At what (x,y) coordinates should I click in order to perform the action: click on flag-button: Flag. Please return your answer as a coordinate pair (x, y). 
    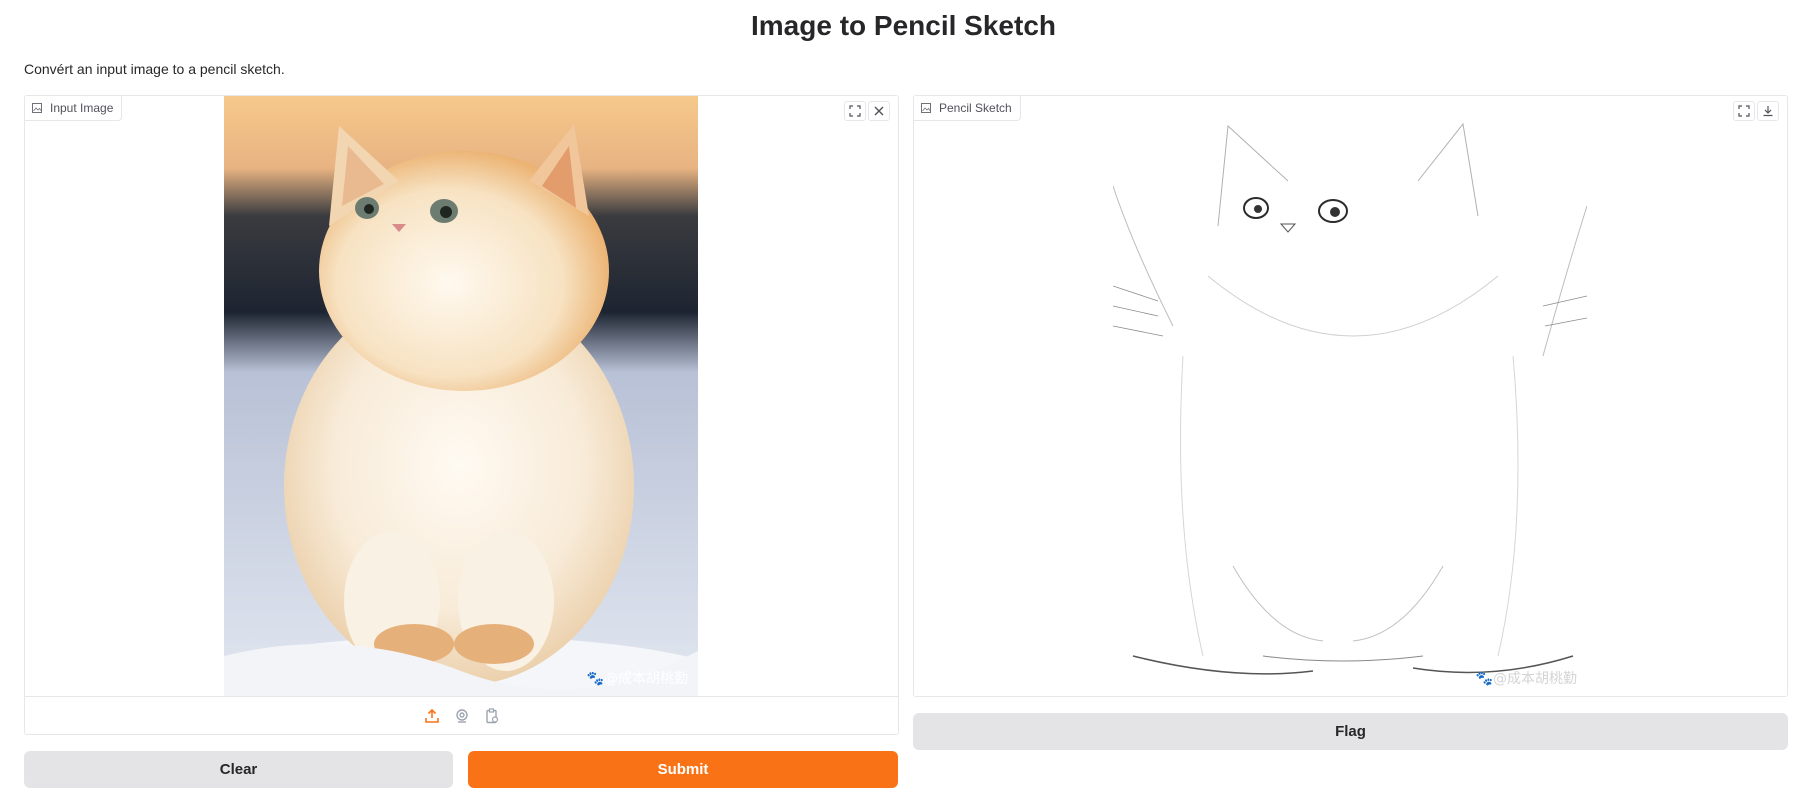
    Looking at the image, I should click on (1350, 731).